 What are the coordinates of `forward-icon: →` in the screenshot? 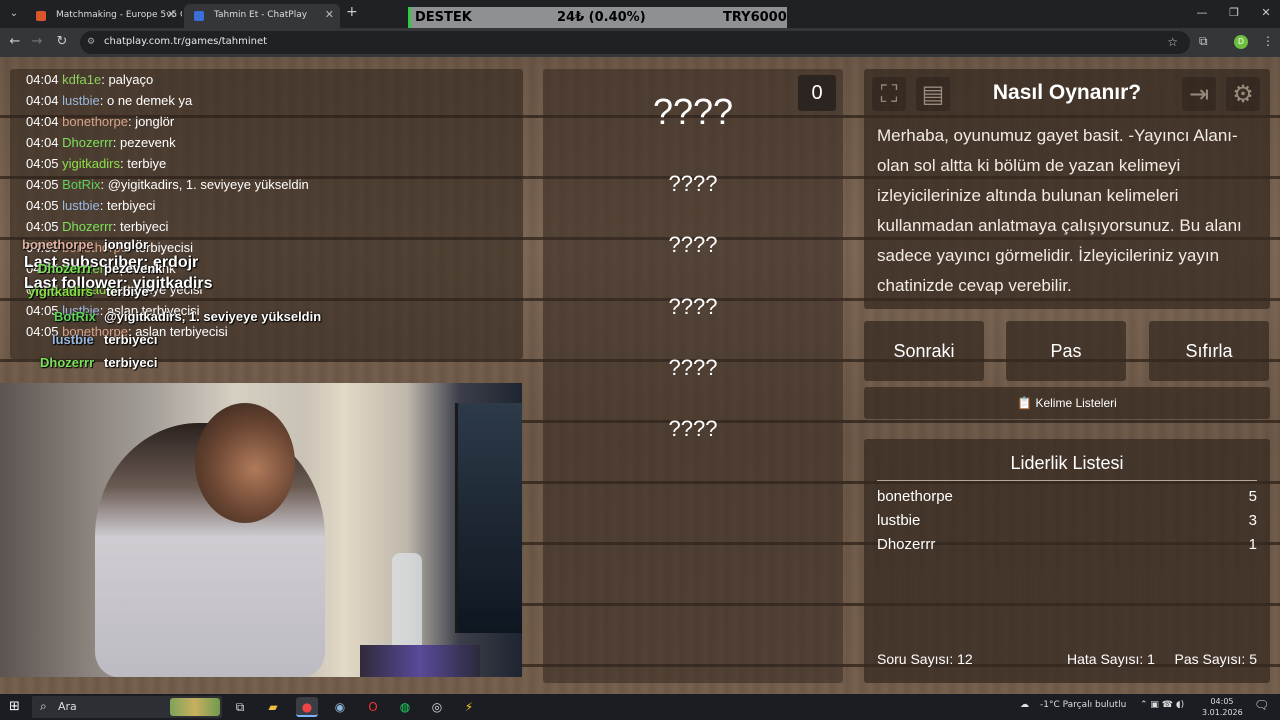 It's located at (37, 41).